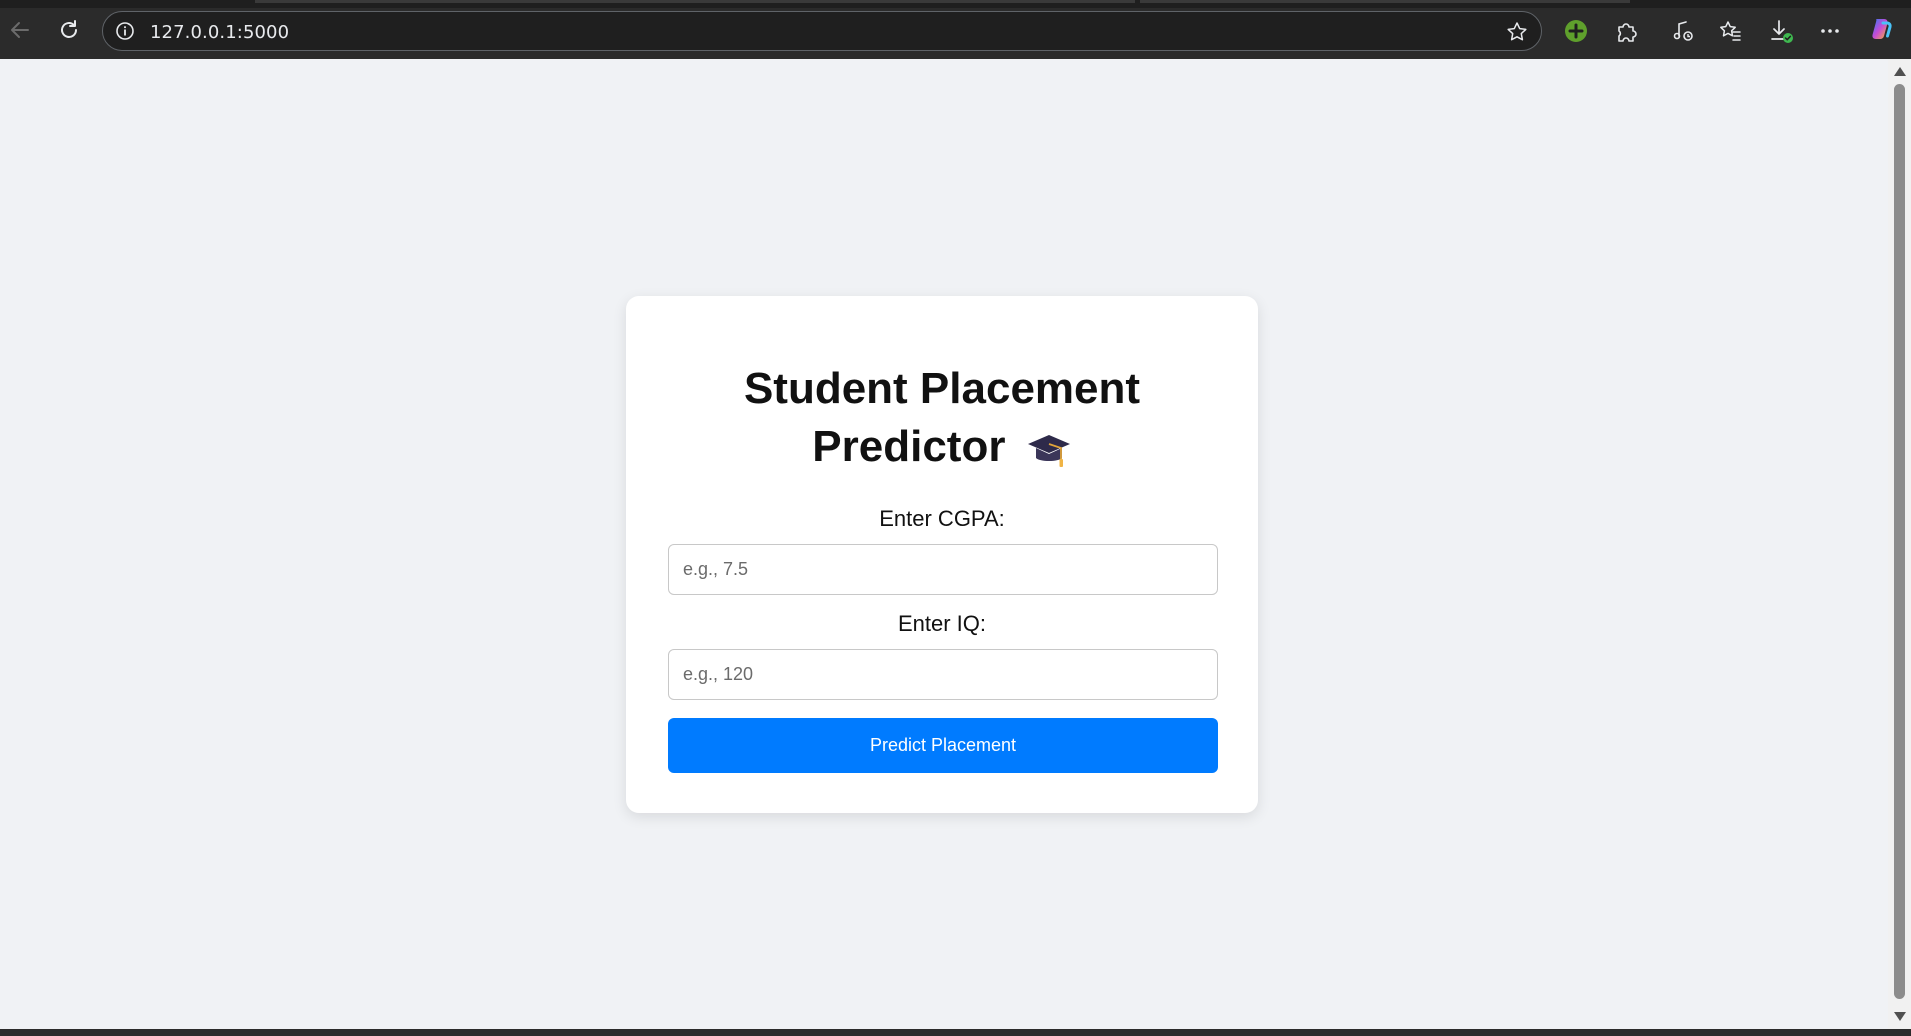 Image resolution: width=1911 pixels, height=1036 pixels. What do you see at coordinates (1900, 1016) in the screenshot?
I see `scroll-down-arrow-icon` at bounding box center [1900, 1016].